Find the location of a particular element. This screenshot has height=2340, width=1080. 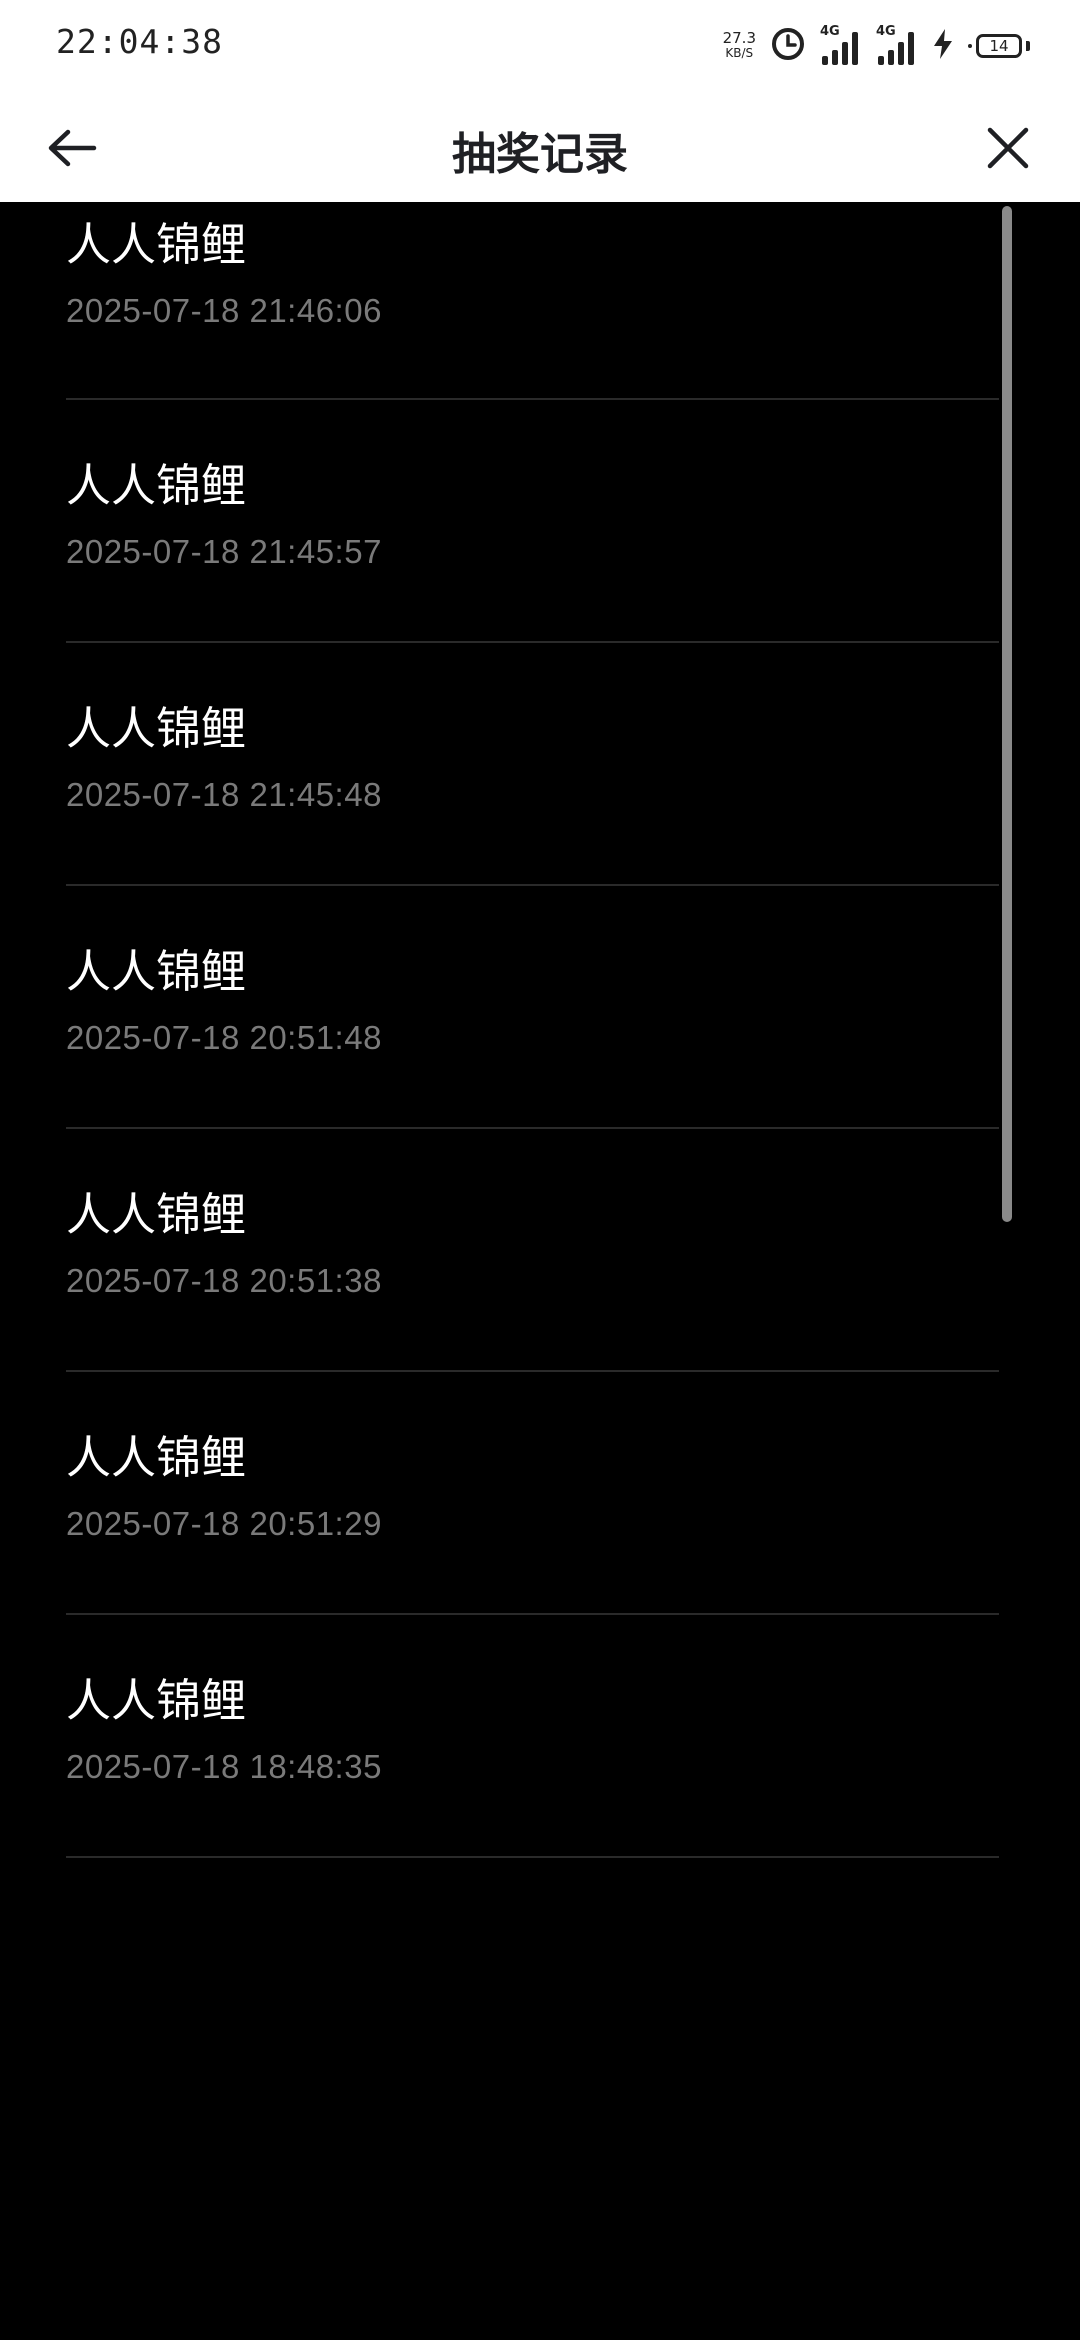

list-item: 人人锦鲤 2025-07-18 21:45:48 is located at coordinates (532, 764).